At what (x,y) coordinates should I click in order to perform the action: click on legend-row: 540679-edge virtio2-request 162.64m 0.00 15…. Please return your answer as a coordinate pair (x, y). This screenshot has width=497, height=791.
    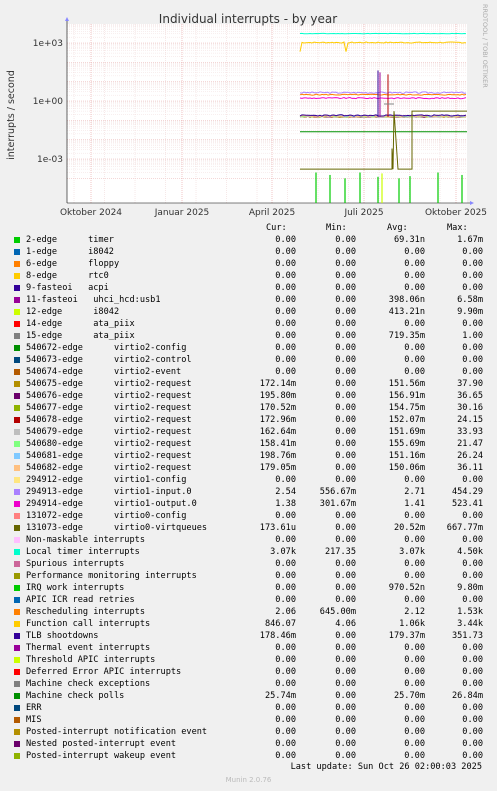
    Looking at the image, I should click on (248, 432).